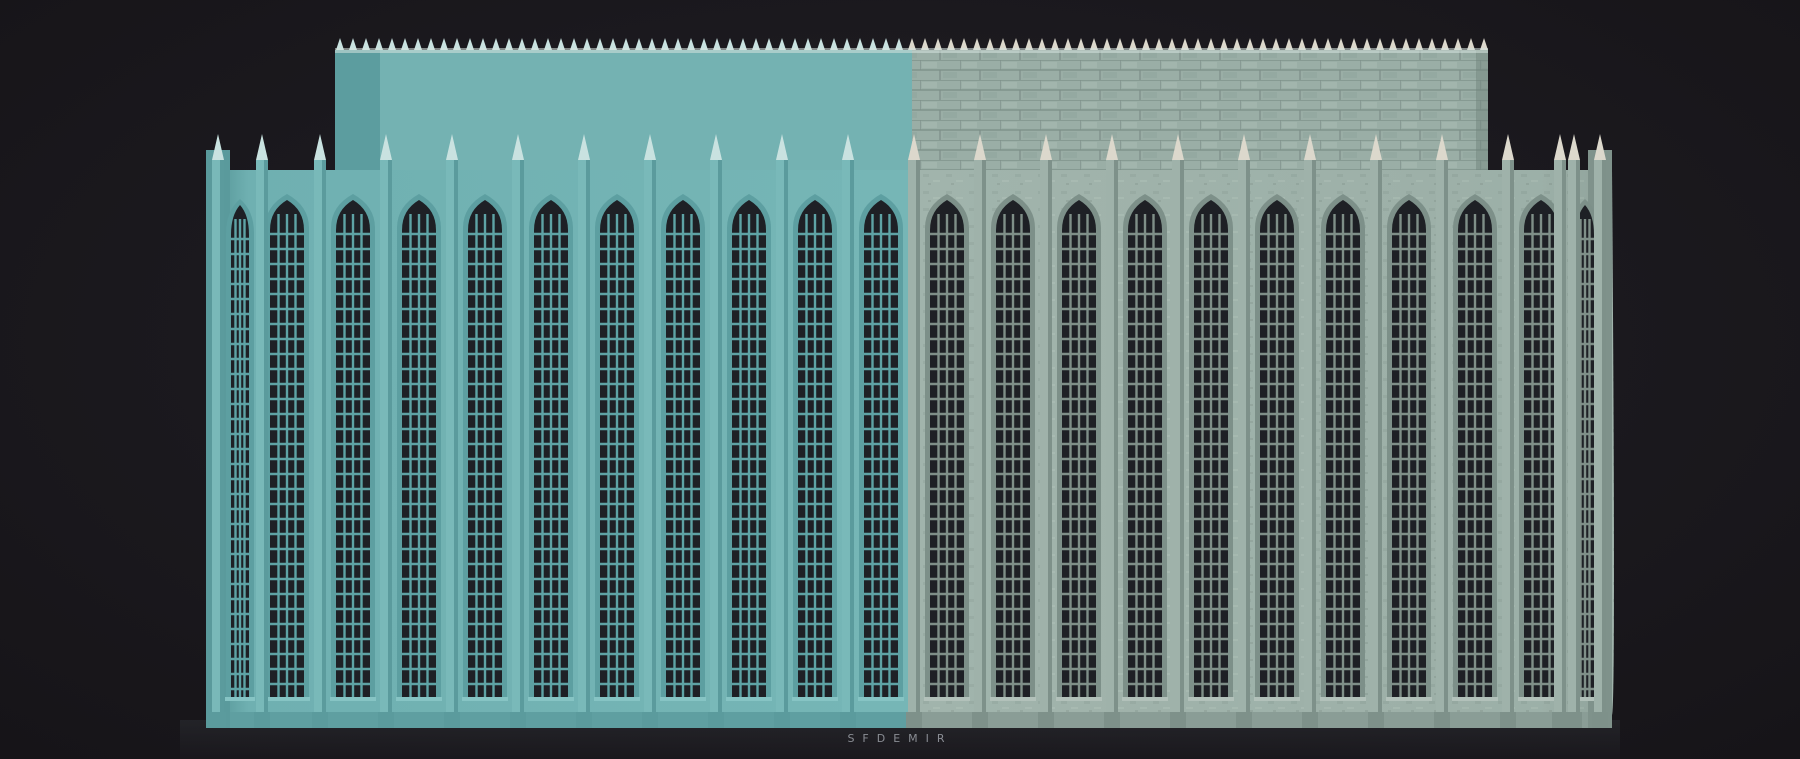 The width and height of the screenshot is (1800, 759). What do you see at coordinates (240, 450) in the screenshot?
I see `edge-window` at bounding box center [240, 450].